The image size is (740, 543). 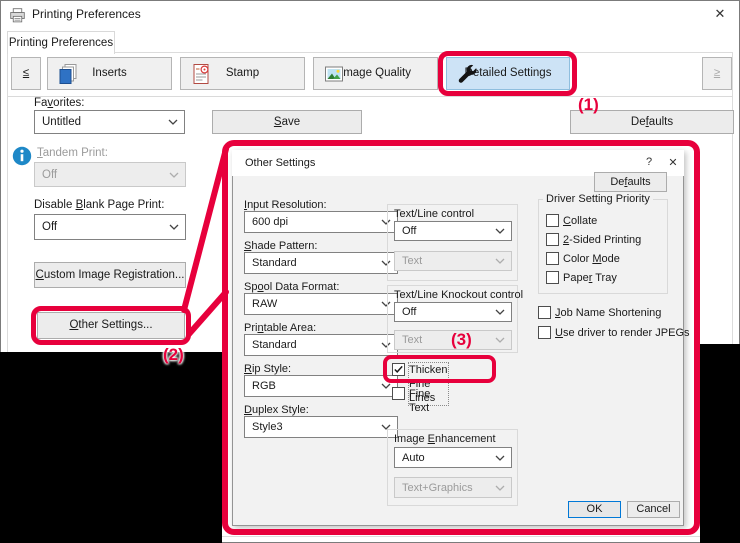 What do you see at coordinates (453, 231) in the screenshot?
I see `text-line-control-select: Off` at bounding box center [453, 231].